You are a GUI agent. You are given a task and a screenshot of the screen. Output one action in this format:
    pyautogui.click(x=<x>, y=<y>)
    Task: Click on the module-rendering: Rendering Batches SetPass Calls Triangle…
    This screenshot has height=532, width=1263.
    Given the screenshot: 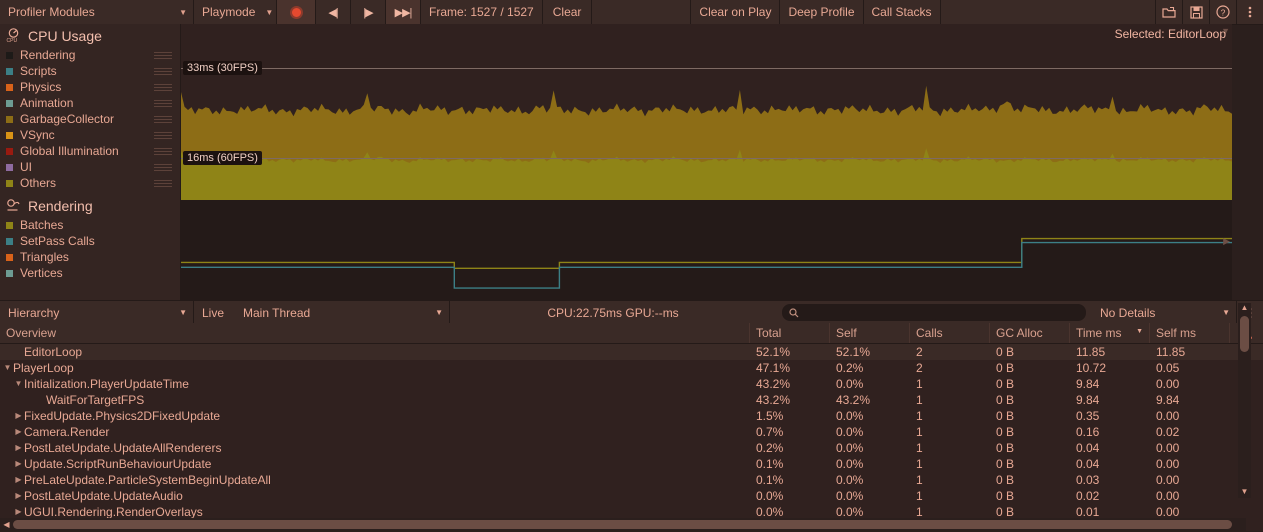 What is the action you would take?
    pyautogui.click(x=90, y=237)
    